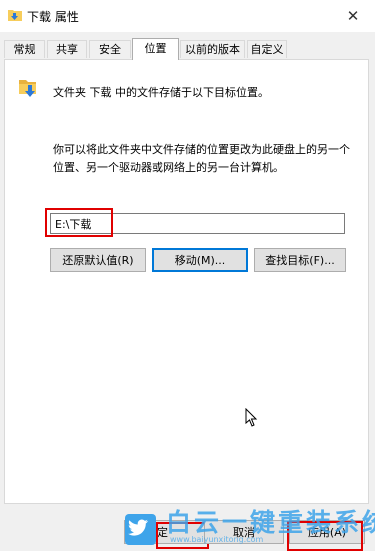  Describe the element at coordinates (197, 223) in the screenshot. I see `location-path-input` at that location.